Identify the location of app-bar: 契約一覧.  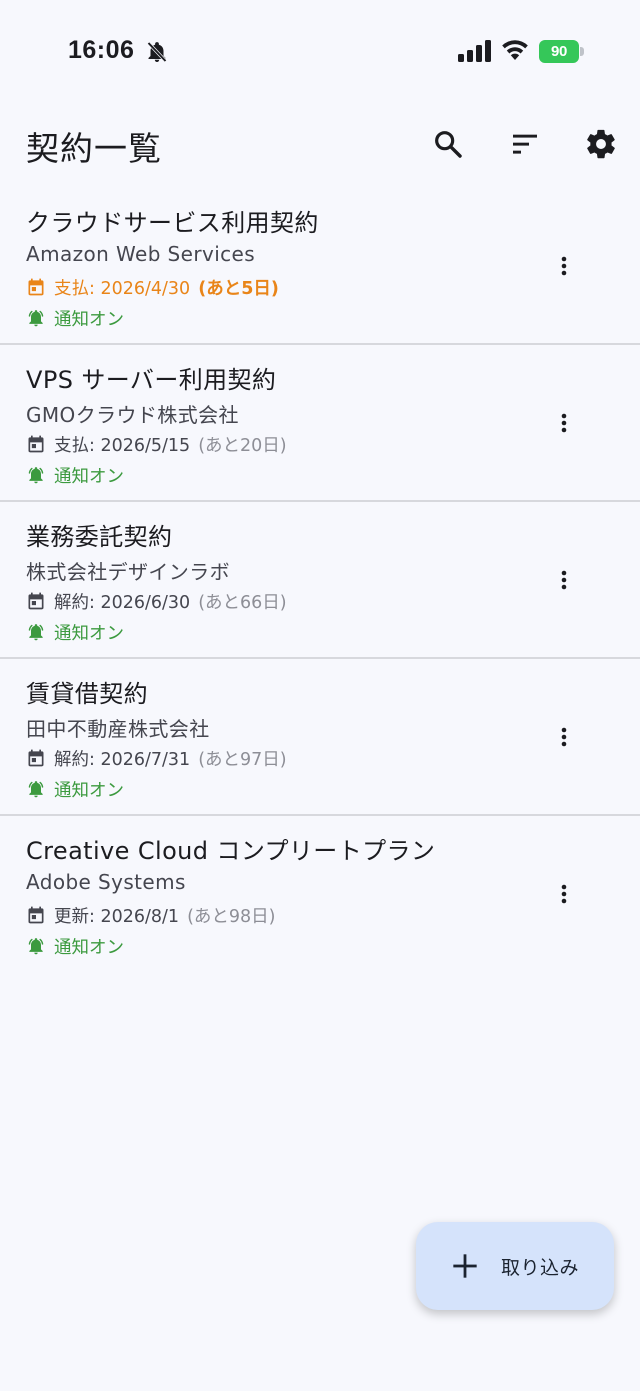
(320, 145).